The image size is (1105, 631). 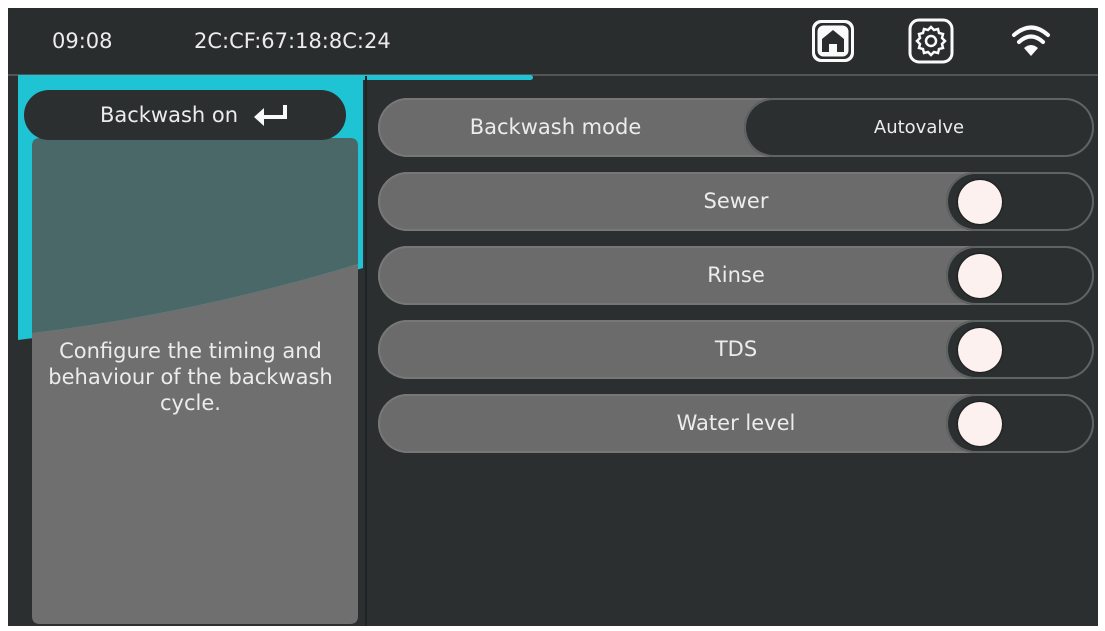 What do you see at coordinates (931, 41) in the screenshot?
I see `gear-icon` at bounding box center [931, 41].